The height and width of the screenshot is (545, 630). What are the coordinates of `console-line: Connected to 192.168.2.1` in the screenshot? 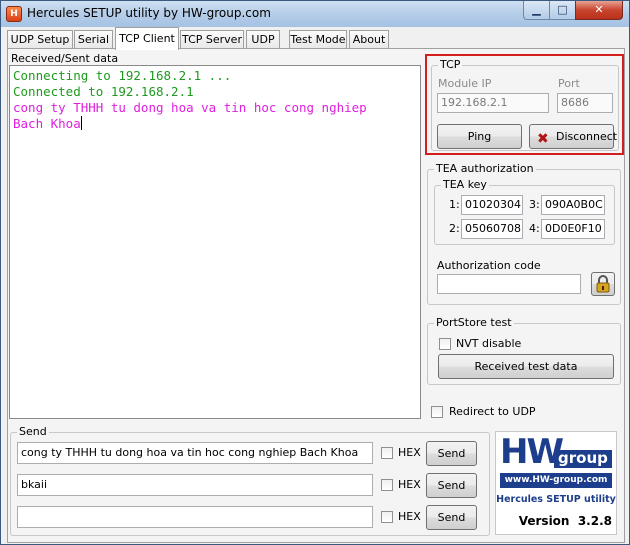 It's located at (103, 91).